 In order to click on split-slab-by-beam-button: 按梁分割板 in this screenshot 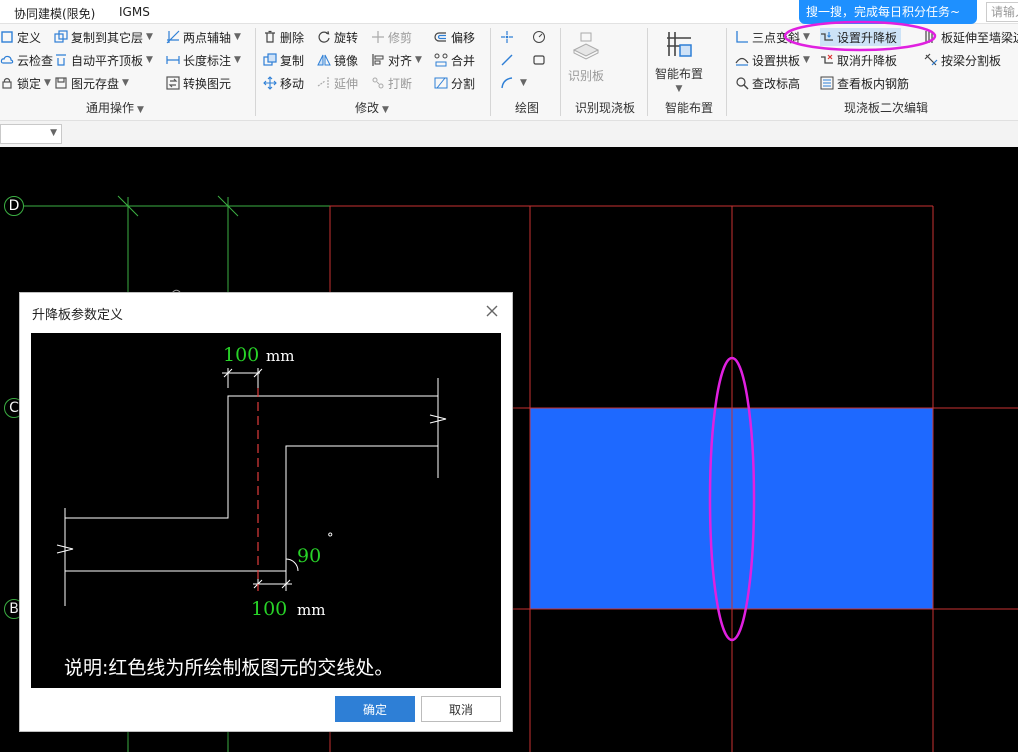, I will do `click(962, 60)`.